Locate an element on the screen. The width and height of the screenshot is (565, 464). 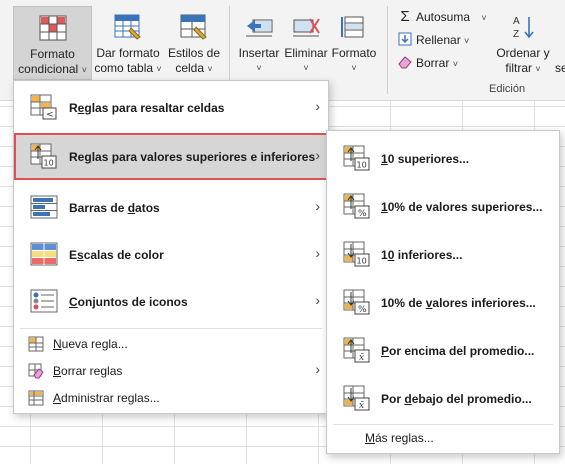
delete-label: Eliminar is located at coordinates (306, 53).